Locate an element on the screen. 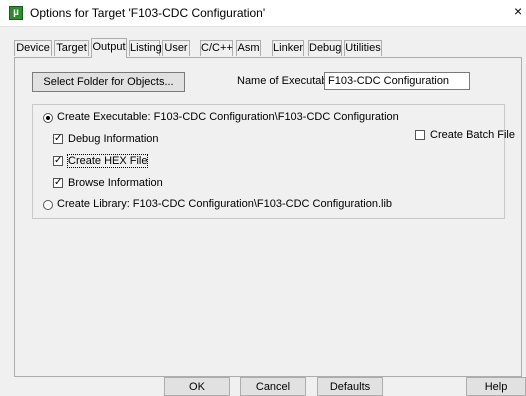 This screenshot has height=396, width=526. tab-device: Device is located at coordinates (33, 48).